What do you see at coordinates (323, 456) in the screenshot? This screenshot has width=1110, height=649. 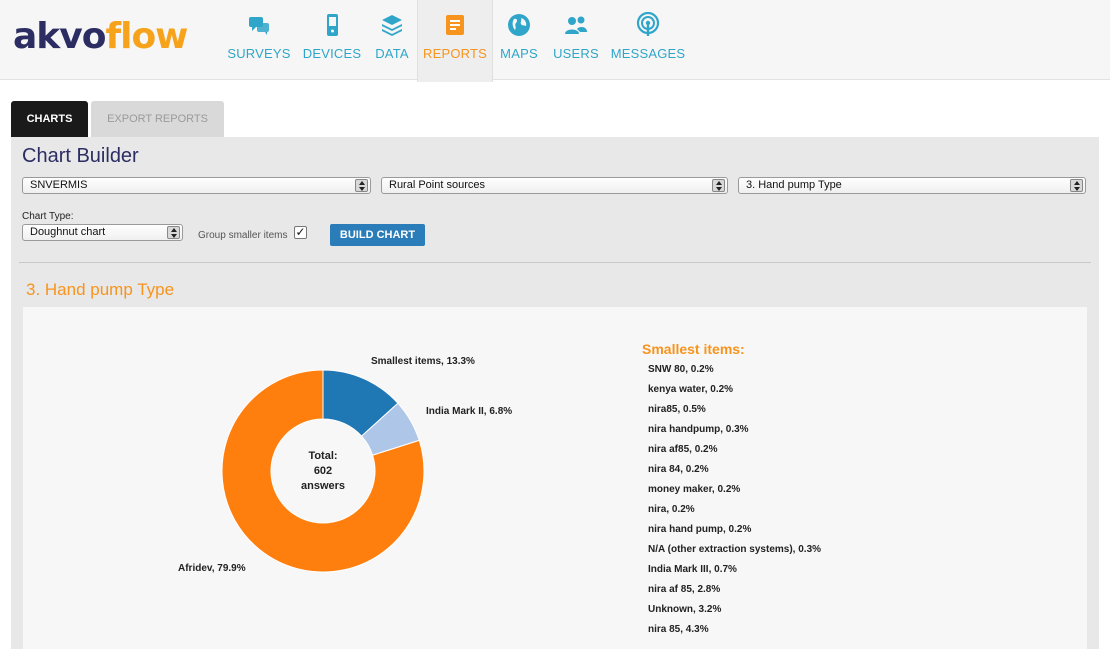 I see `total-label: Total:` at bounding box center [323, 456].